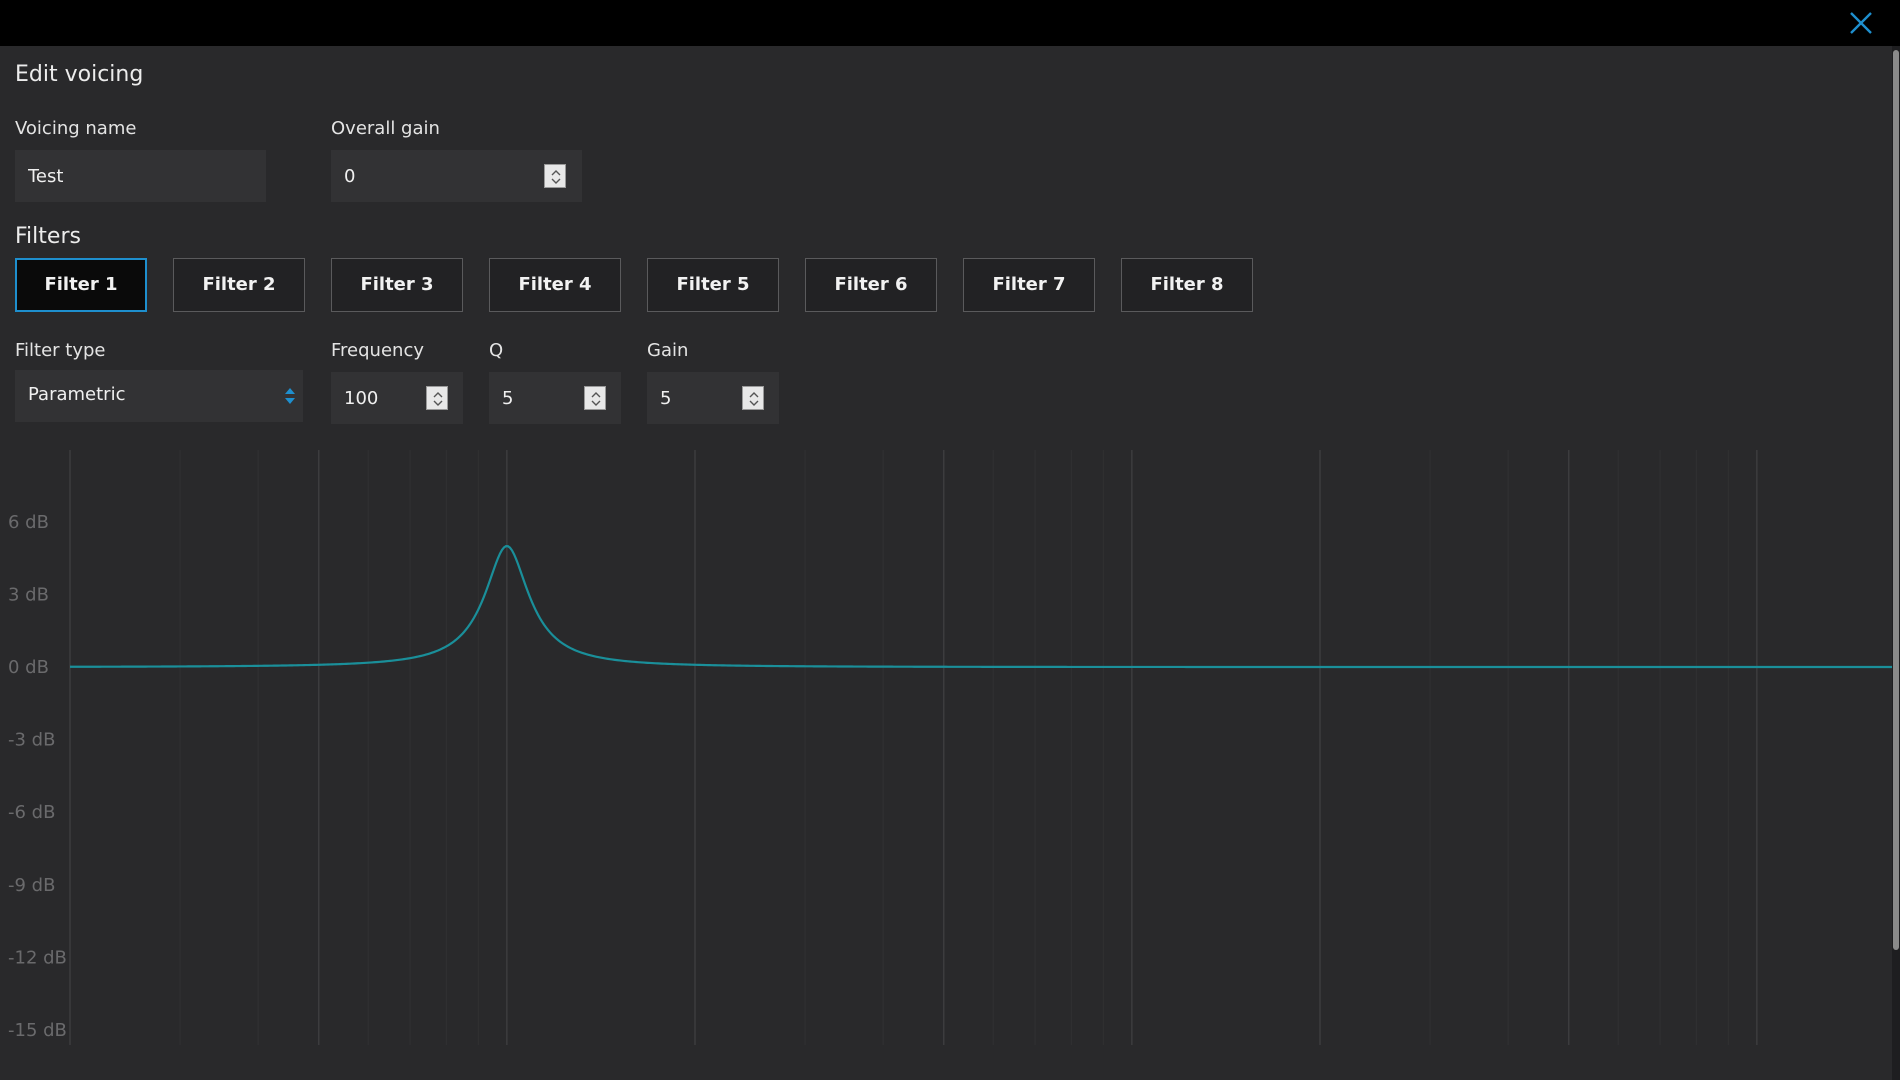 Image resolution: width=1900 pixels, height=1080 pixels. What do you see at coordinates (81, 285) in the screenshot?
I see `filter-tab-1: Filter 1` at bounding box center [81, 285].